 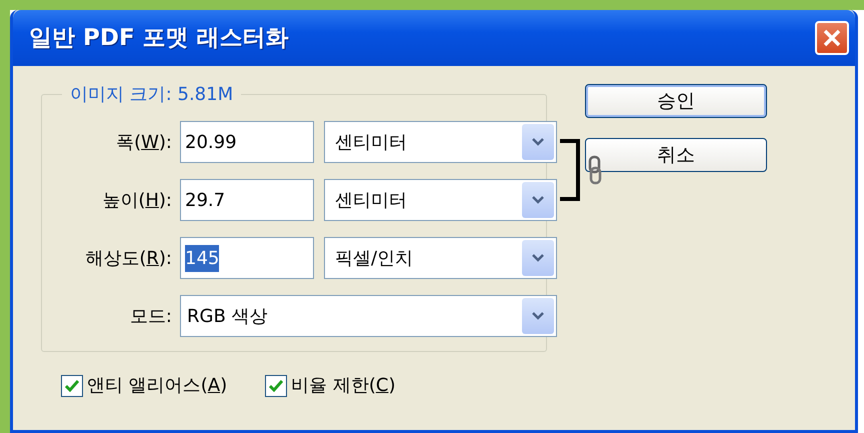 I want to click on window-title: 일반 PDF 포맷 래스터화, so click(x=159, y=38).